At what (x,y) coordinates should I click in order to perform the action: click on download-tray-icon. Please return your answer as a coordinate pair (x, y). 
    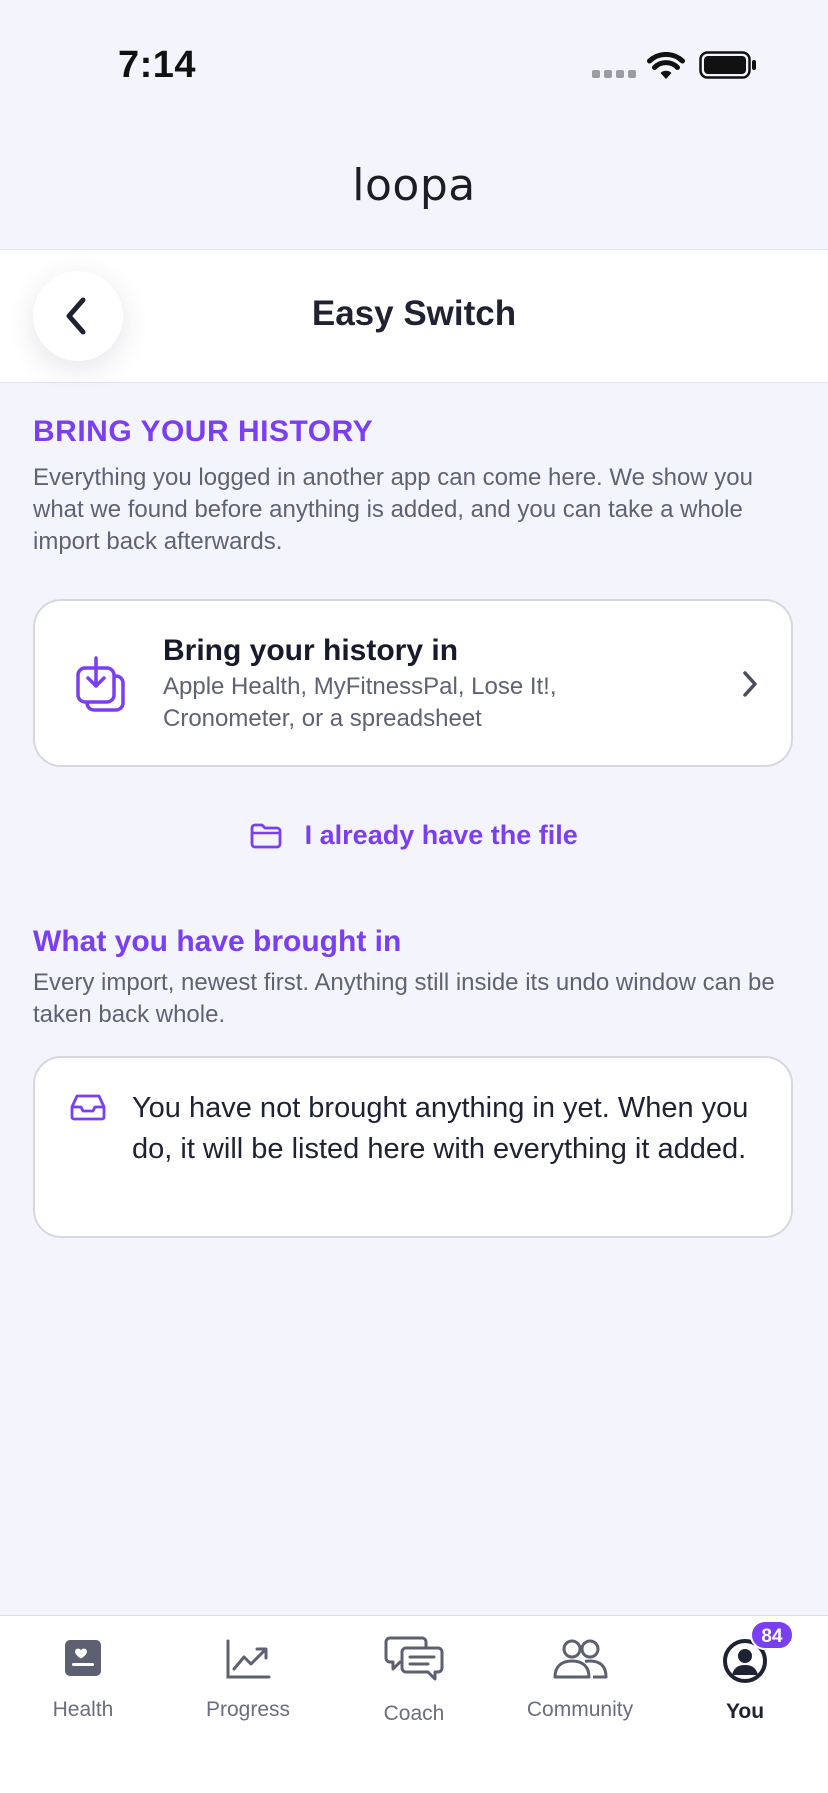
    Looking at the image, I should click on (100, 684).